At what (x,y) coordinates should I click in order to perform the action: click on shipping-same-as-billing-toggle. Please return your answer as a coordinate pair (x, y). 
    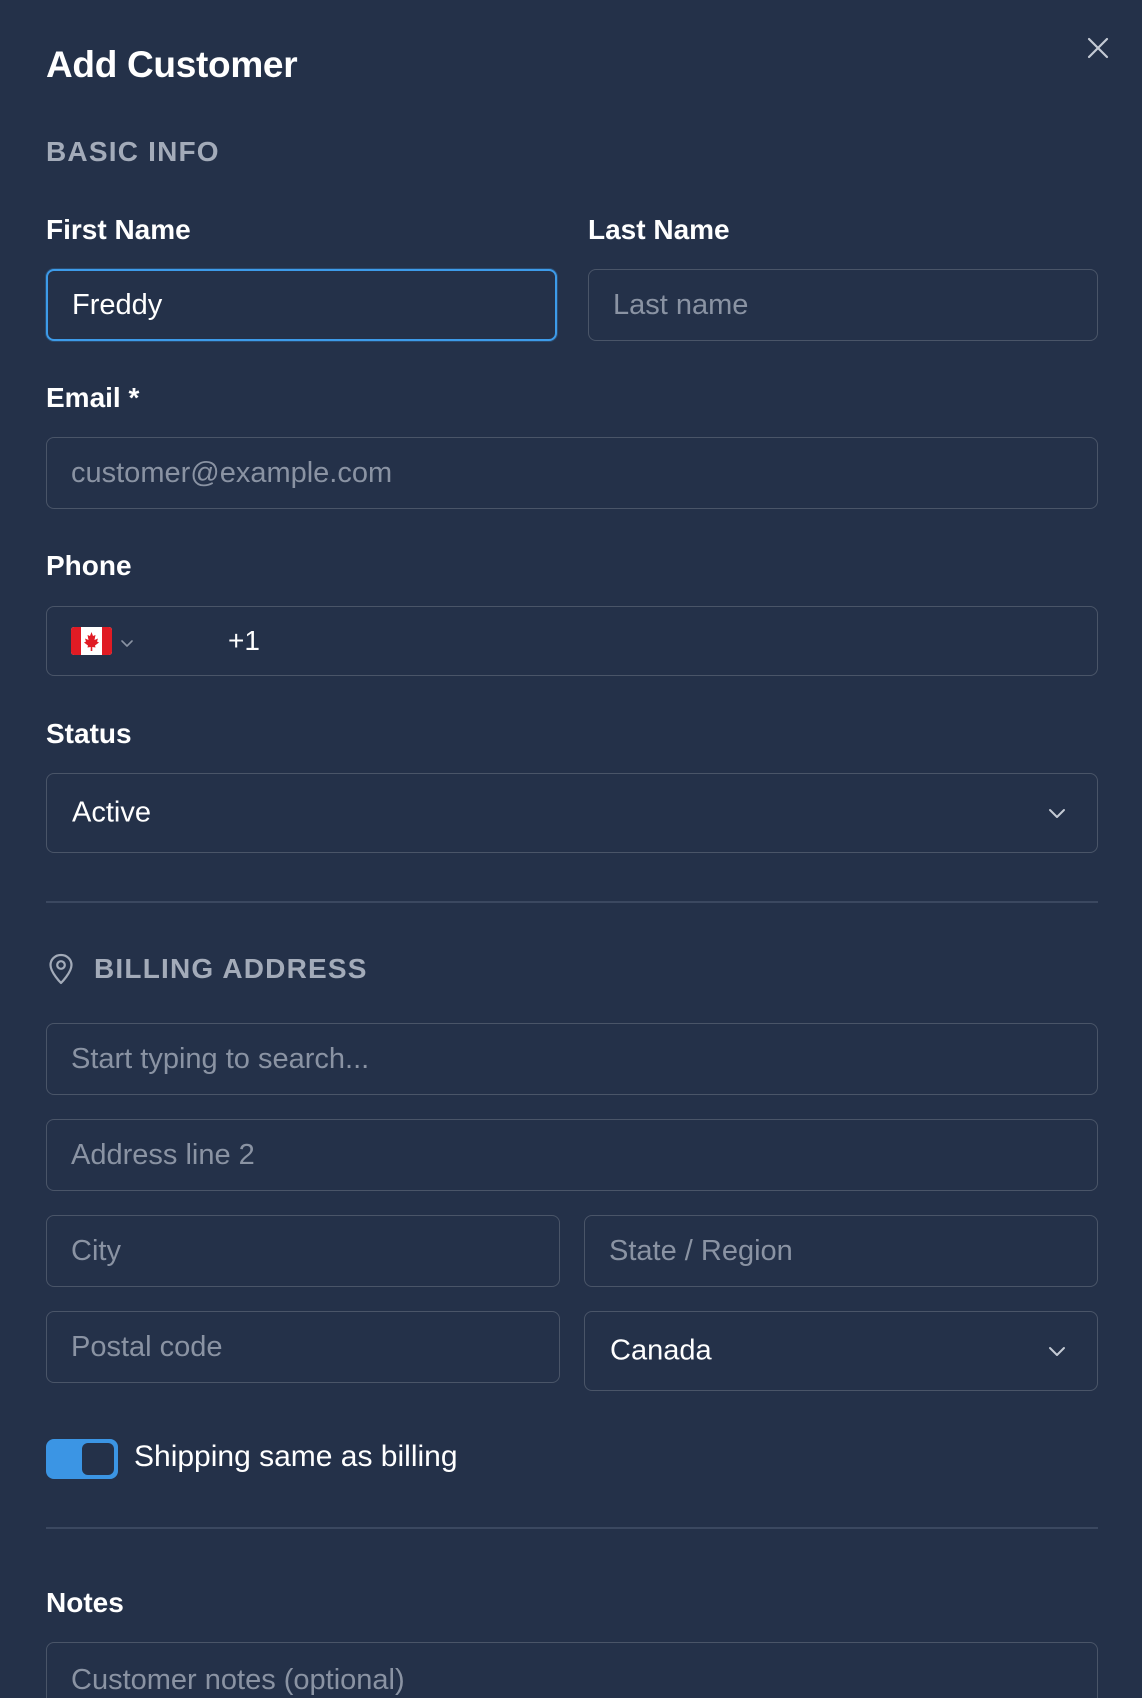
    Looking at the image, I should click on (82, 1459).